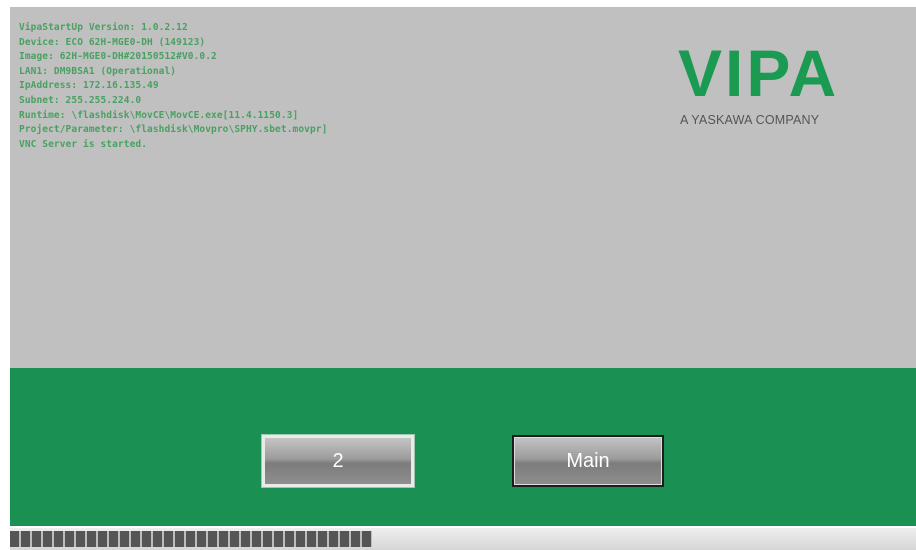  I want to click on logo-wordmark: VIPA, so click(759, 73).